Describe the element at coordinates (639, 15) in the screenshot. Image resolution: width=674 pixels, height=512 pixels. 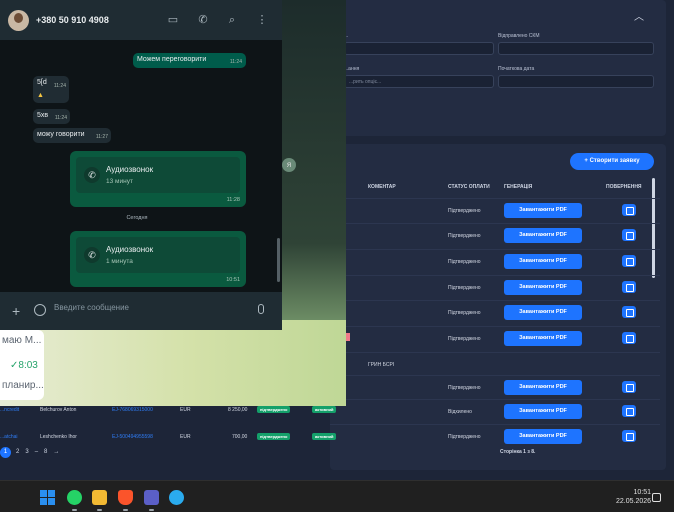
I see `chevron-up-icon: ︿` at that location.